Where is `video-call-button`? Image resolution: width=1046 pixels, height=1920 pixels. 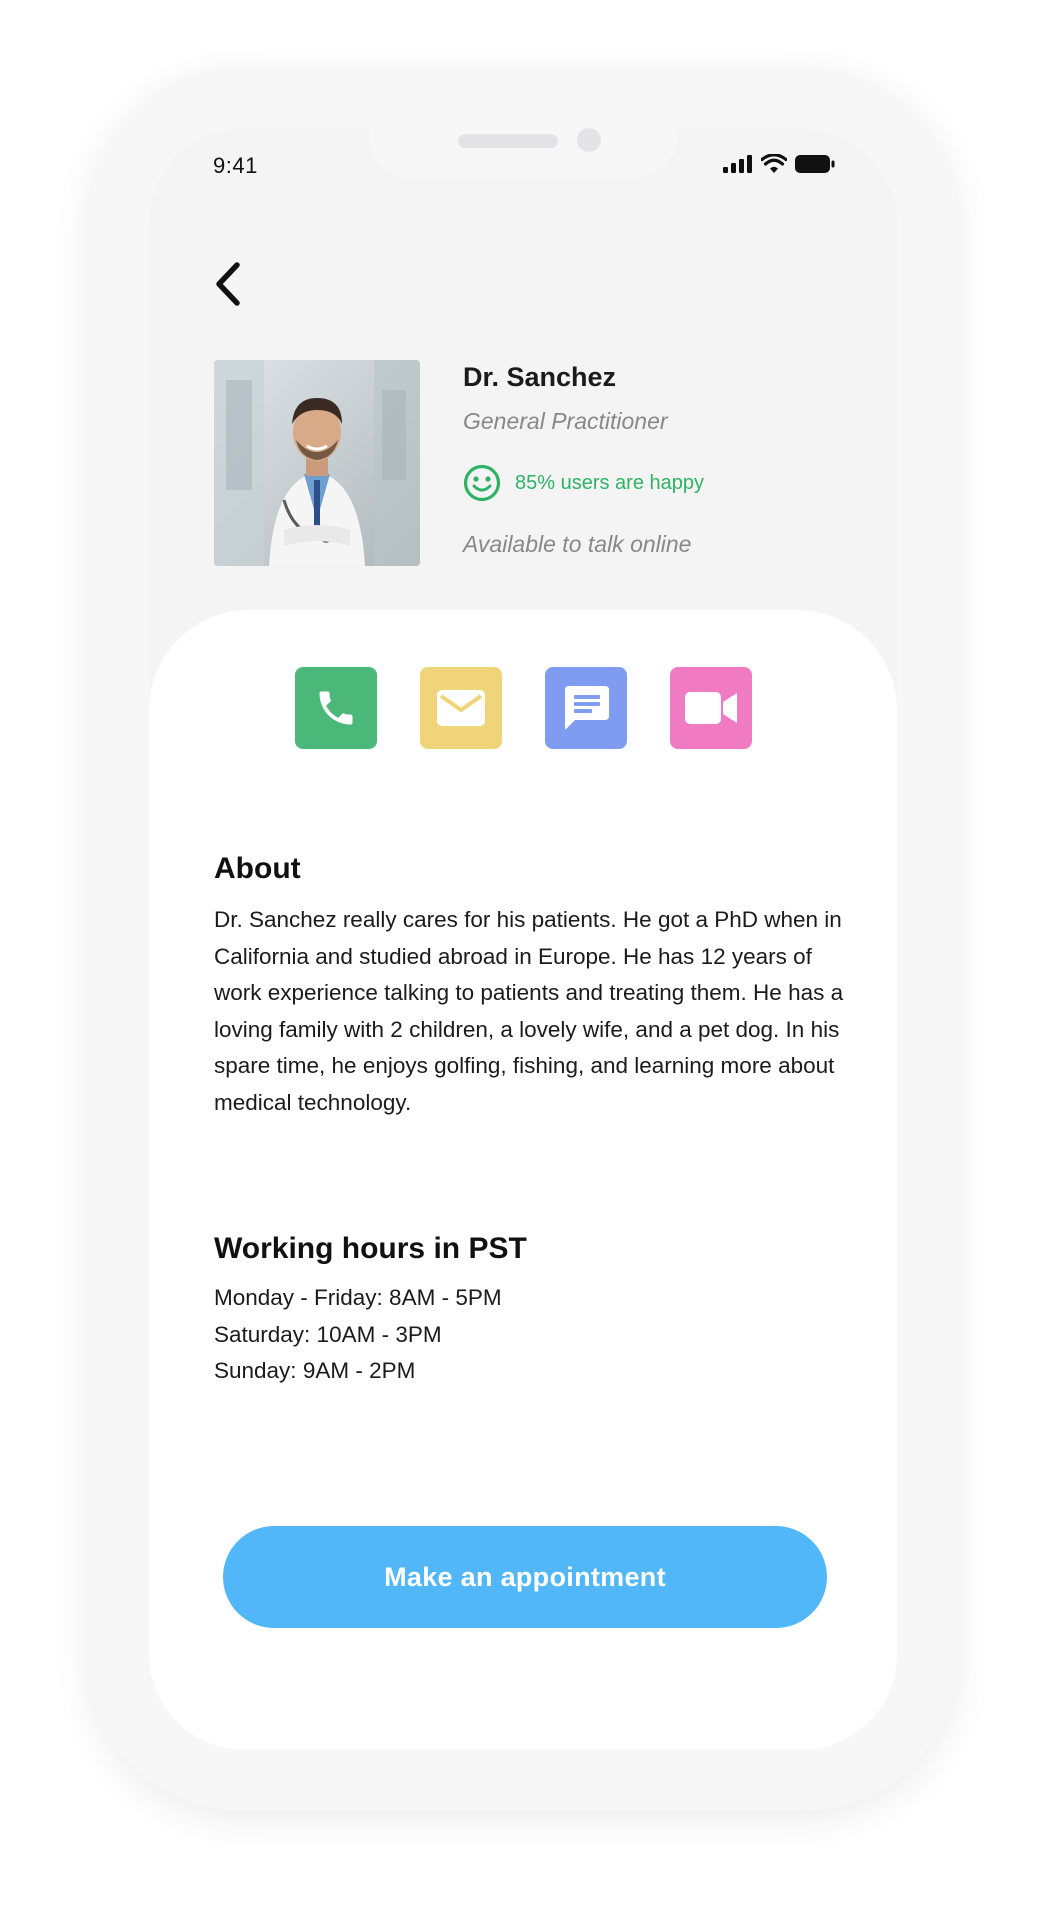
video-call-button is located at coordinates (711, 708).